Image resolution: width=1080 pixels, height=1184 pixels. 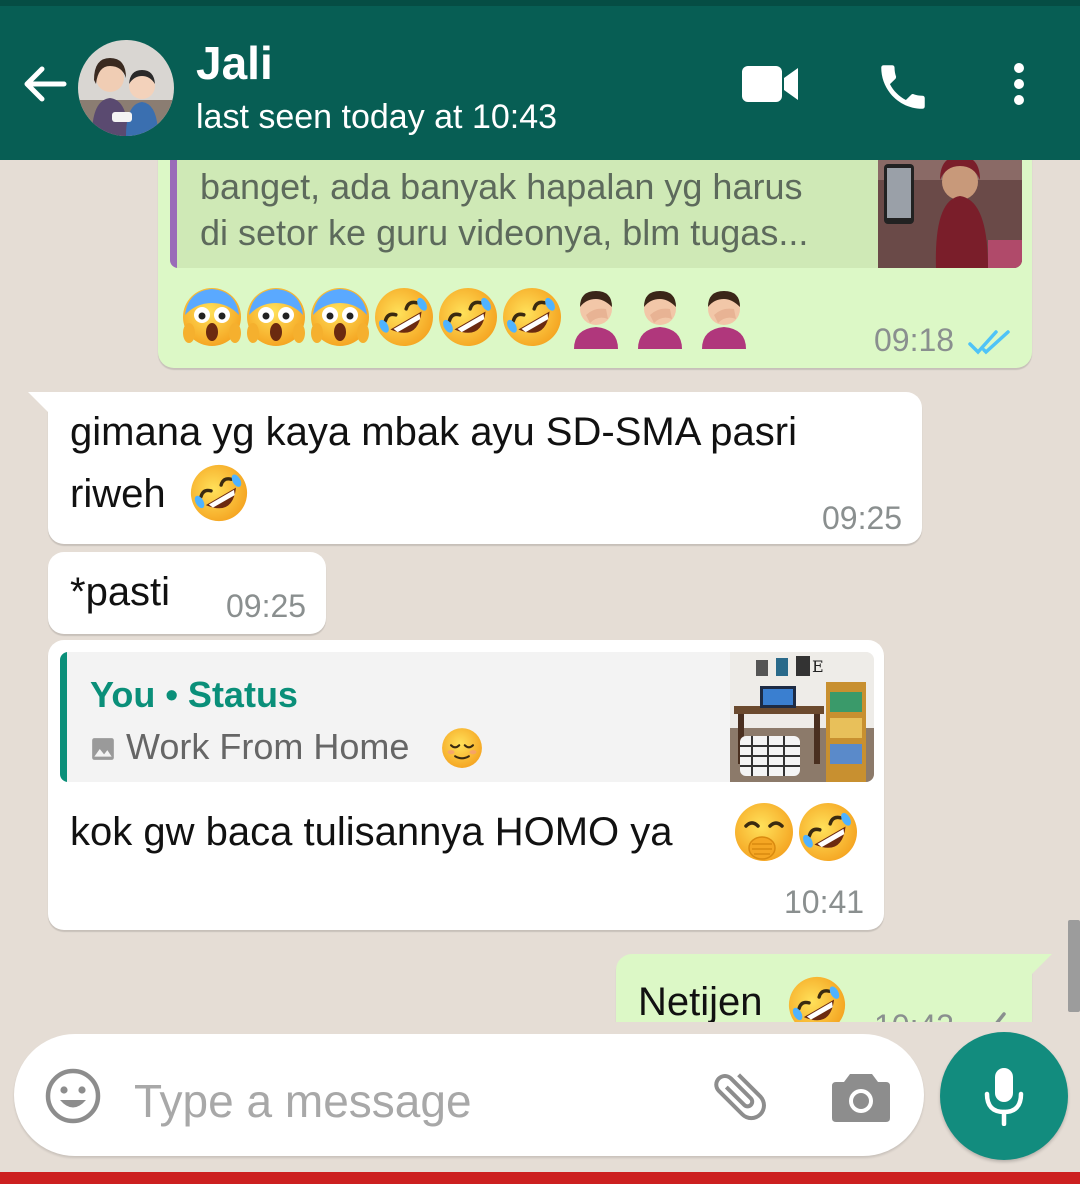 I want to click on camera-icon, so click(x=861, y=1097).